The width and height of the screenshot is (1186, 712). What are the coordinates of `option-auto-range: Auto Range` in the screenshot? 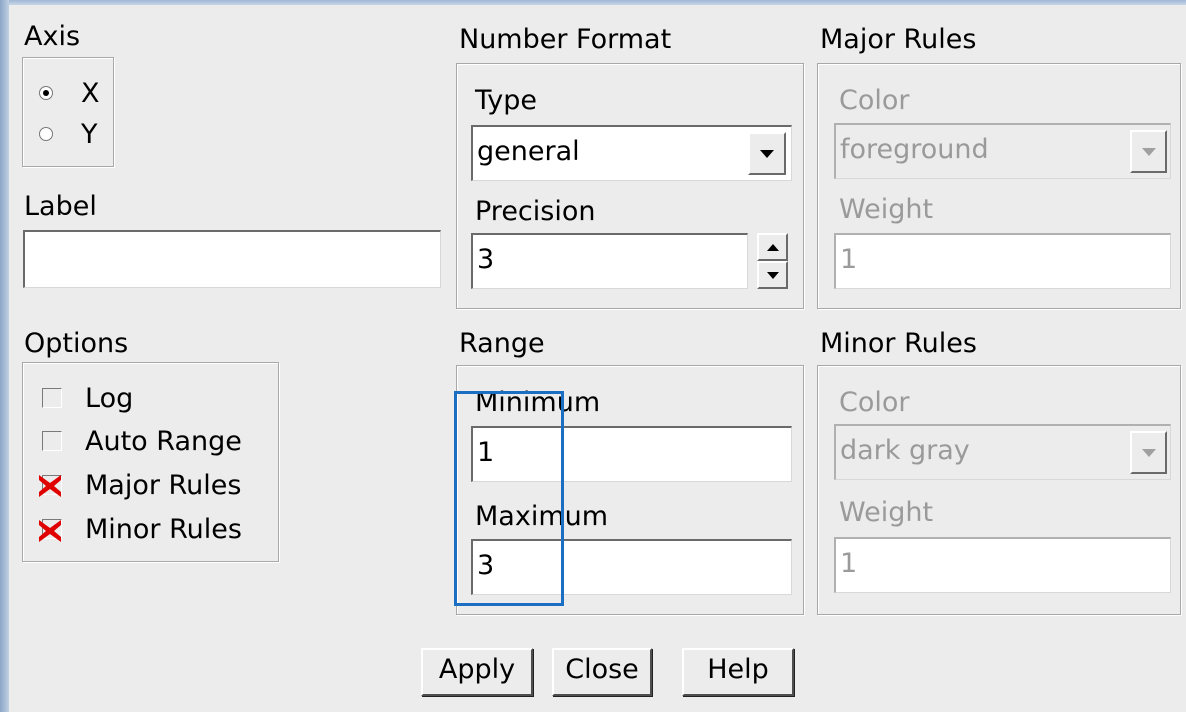 It's located at (157, 442).